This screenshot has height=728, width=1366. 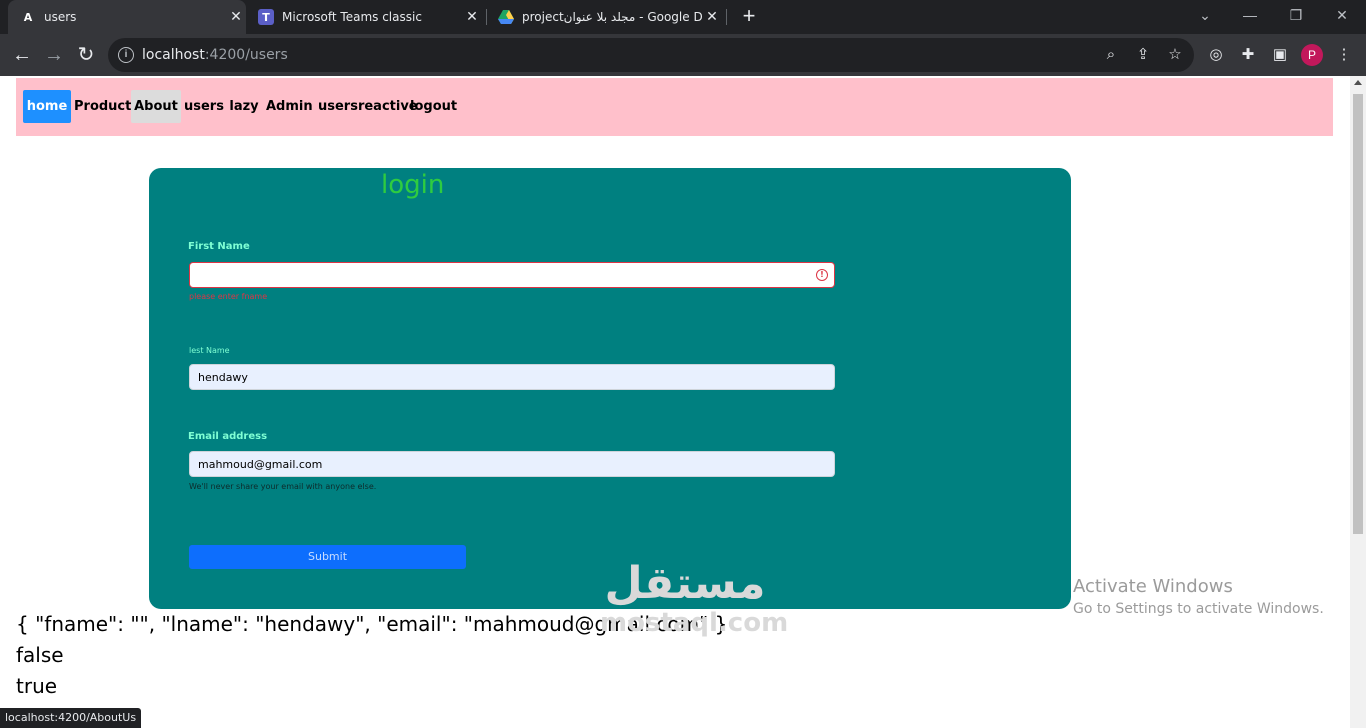 I want to click on share-icon: ⇪, so click(x=1143, y=55).